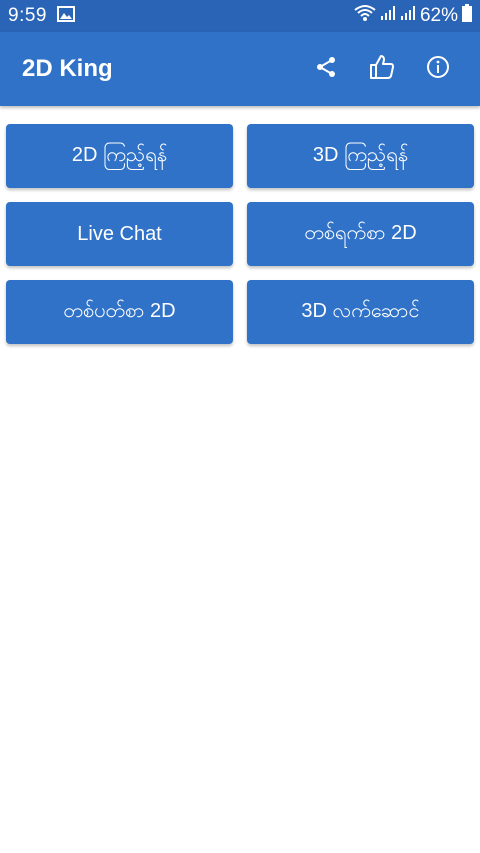 The image size is (480, 853). Describe the element at coordinates (240, 69) in the screenshot. I see `app-bar: 2D King` at that location.